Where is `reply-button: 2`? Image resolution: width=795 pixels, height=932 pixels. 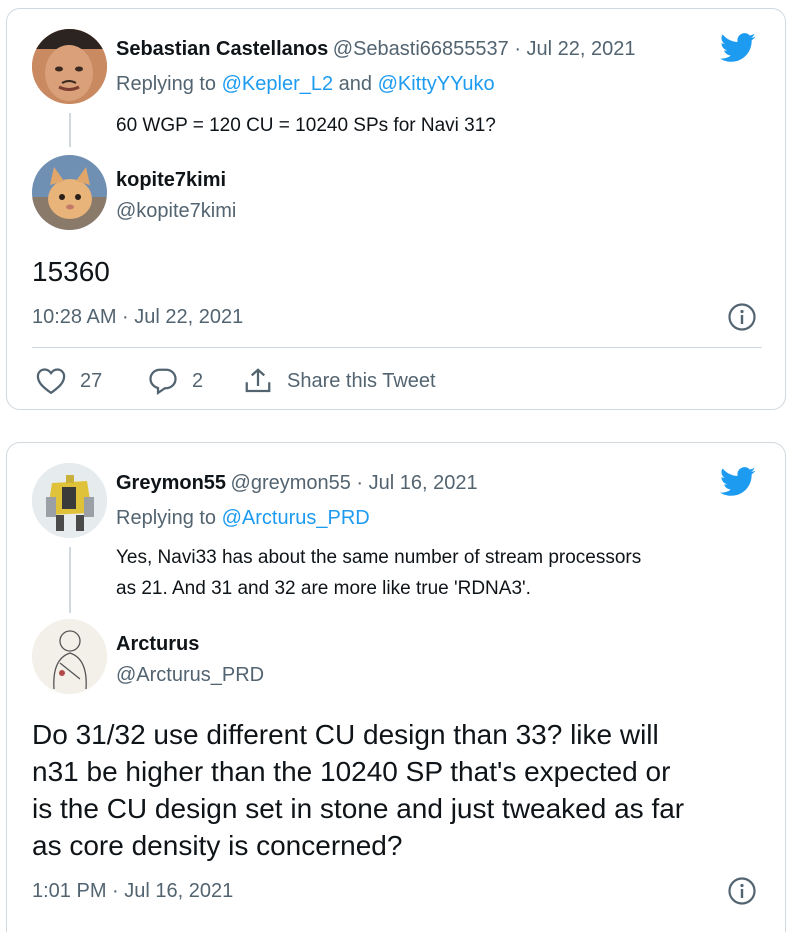 reply-button: 2 is located at coordinates (175, 381).